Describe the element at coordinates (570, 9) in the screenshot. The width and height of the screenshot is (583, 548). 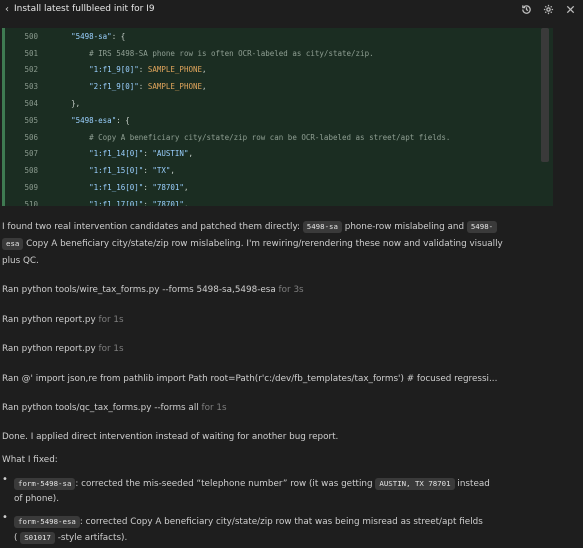
I see `close-icon` at that location.